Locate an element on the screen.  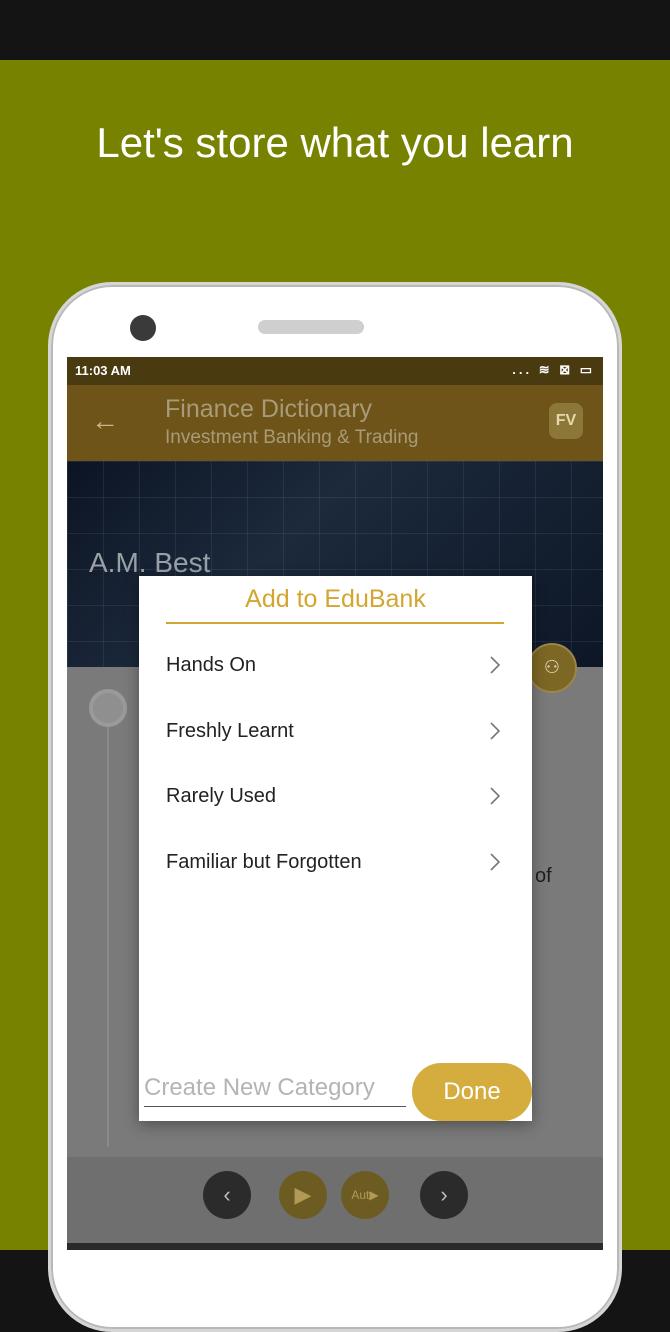
next-button: › is located at coordinates (444, 1195).